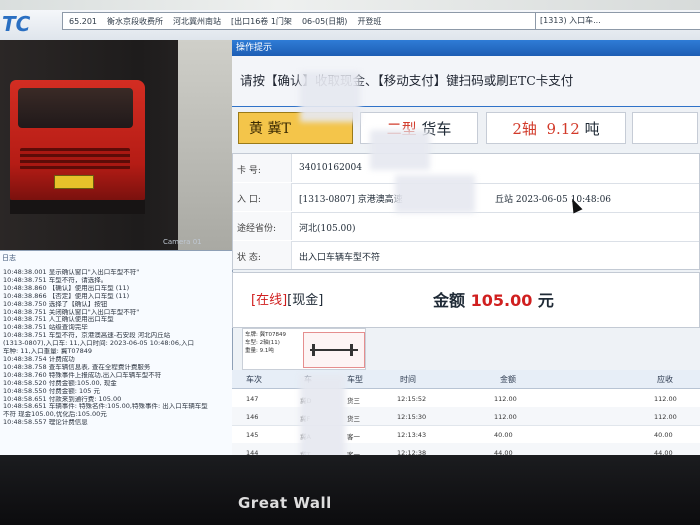  I want to click on axle-count: 2轴, so click(524, 129).